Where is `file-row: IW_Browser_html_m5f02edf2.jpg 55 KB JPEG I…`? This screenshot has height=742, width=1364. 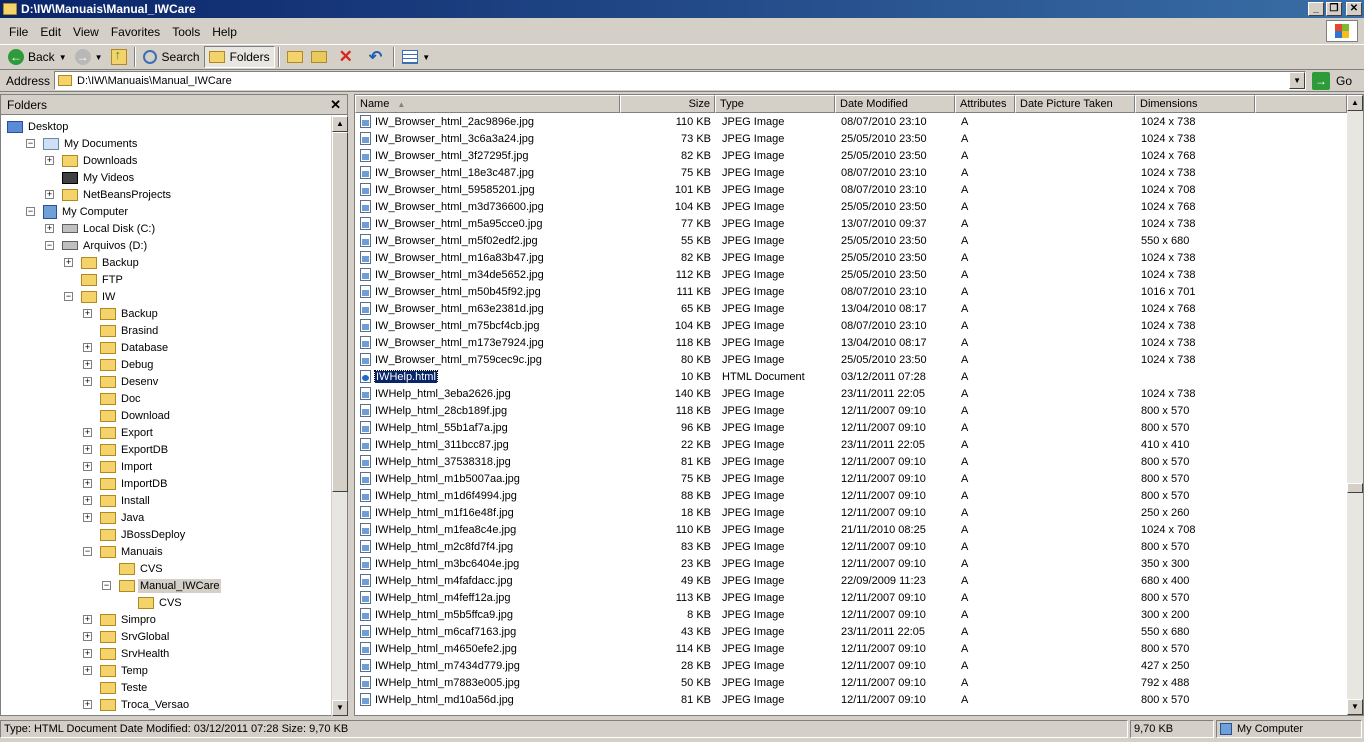
file-row: IW_Browser_html_m5f02edf2.jpg 55 KB JPEG I… is located at coordinates (805, 240).